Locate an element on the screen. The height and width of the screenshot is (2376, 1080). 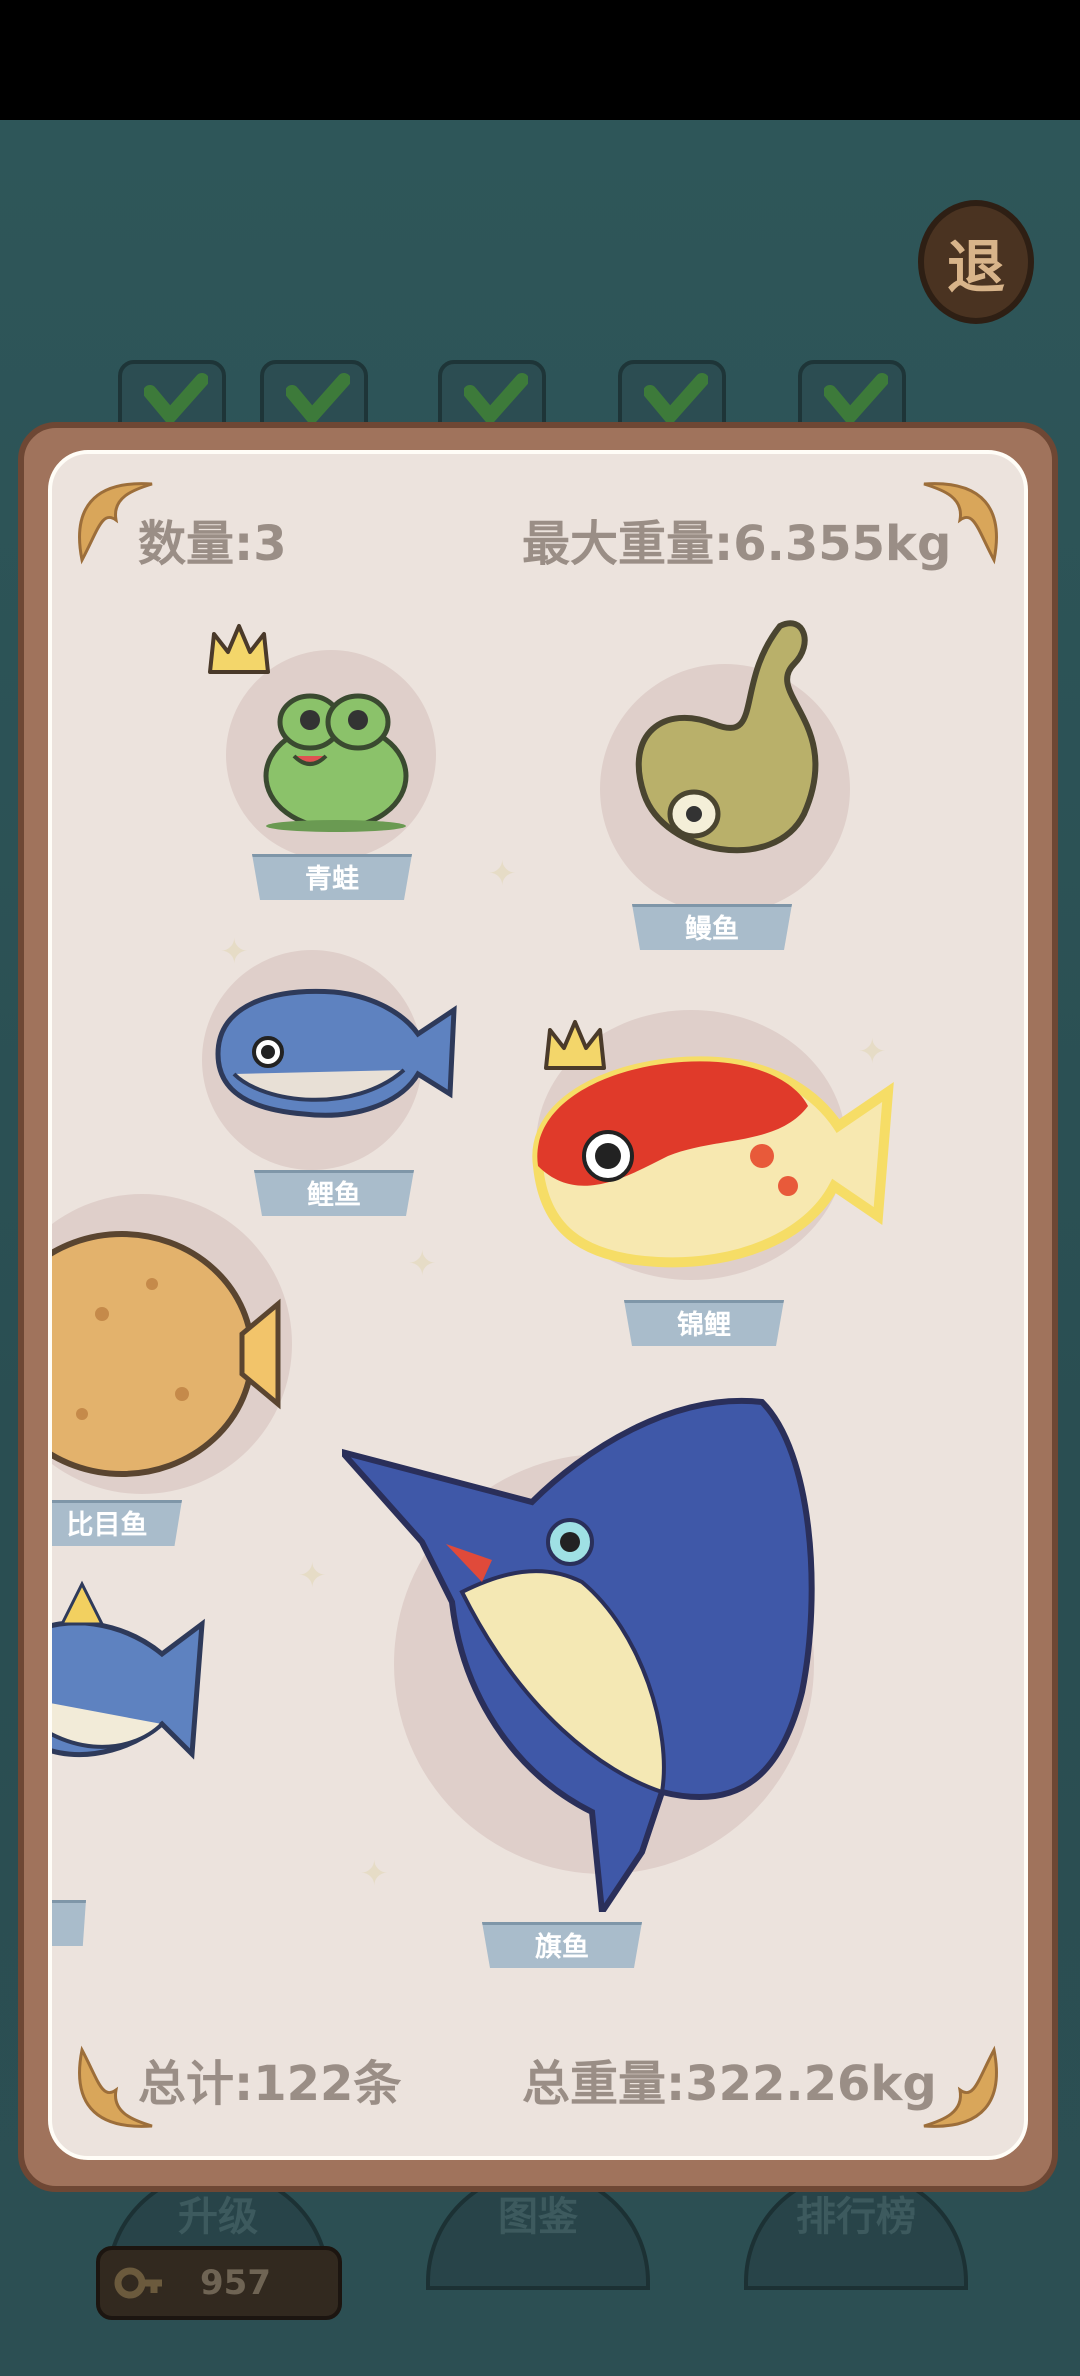
coin-counter: 957 is located at coordinates (219, 2283).